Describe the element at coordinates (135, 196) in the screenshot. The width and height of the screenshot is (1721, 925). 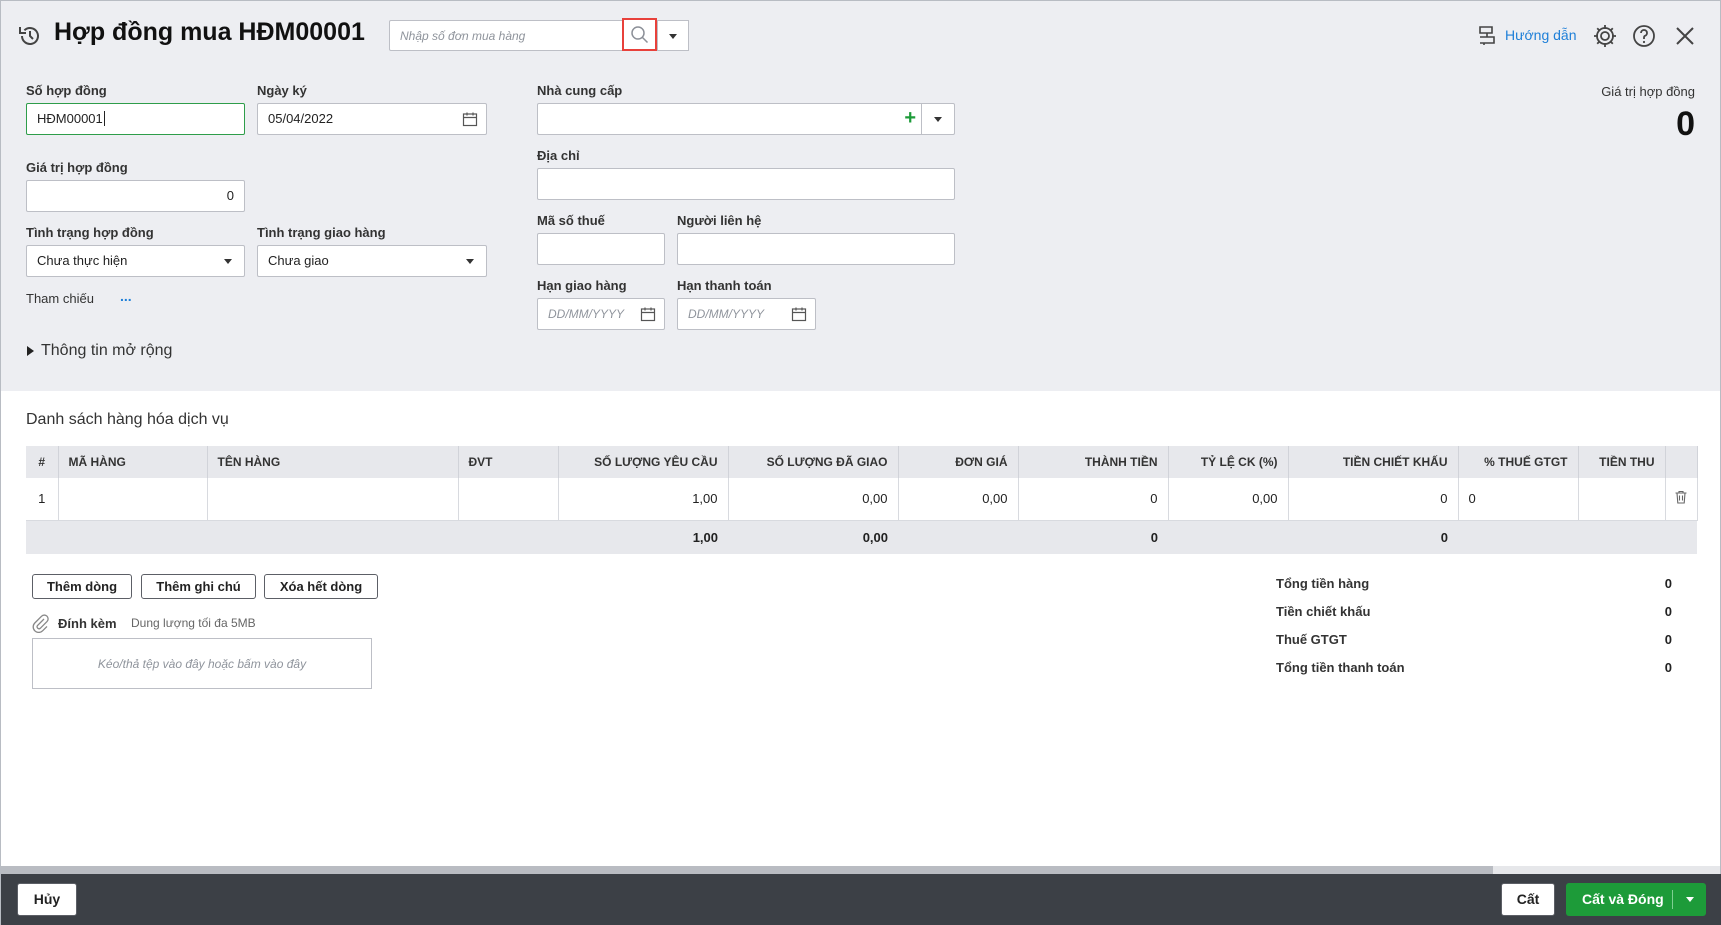
I see `contract-value-input: 0` at that location.